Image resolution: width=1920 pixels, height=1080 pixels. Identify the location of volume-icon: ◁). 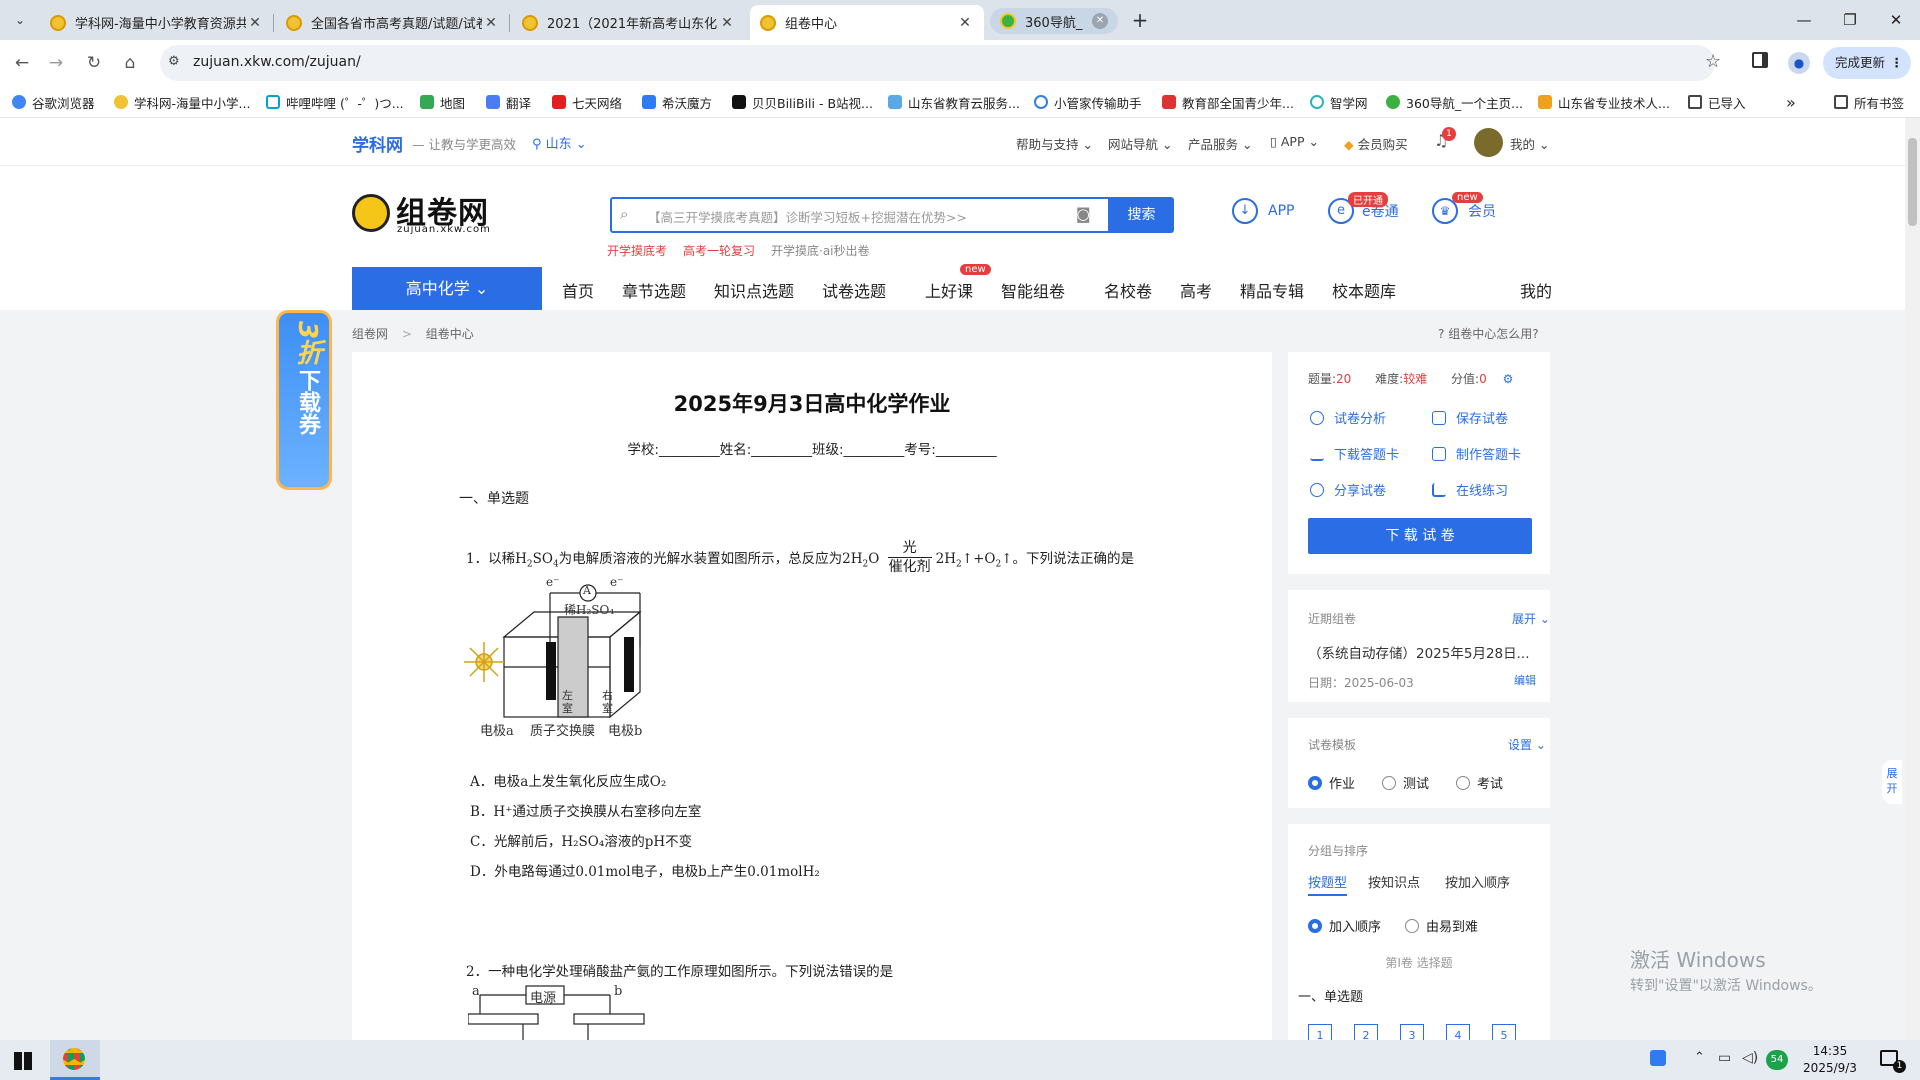
(1750, 1058).